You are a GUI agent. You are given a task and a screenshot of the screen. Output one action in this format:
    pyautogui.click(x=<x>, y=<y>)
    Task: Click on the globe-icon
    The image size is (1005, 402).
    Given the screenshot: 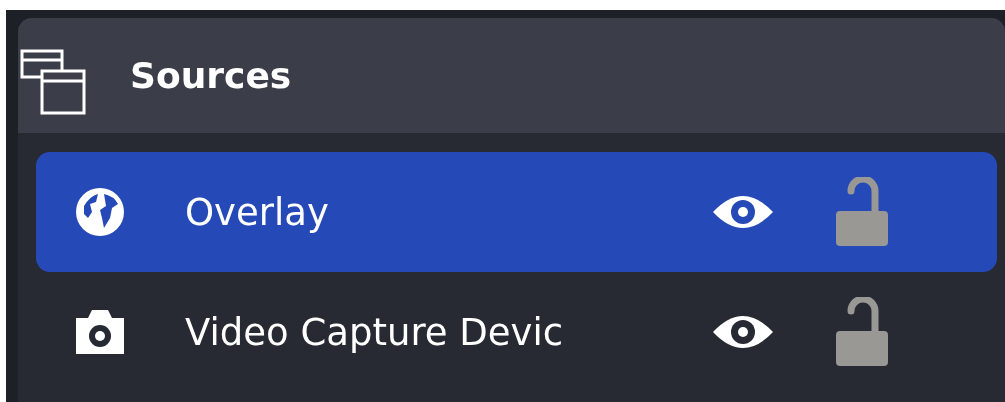 What is the action you would take?
    pyautogui.click(x=100, y=212)
    